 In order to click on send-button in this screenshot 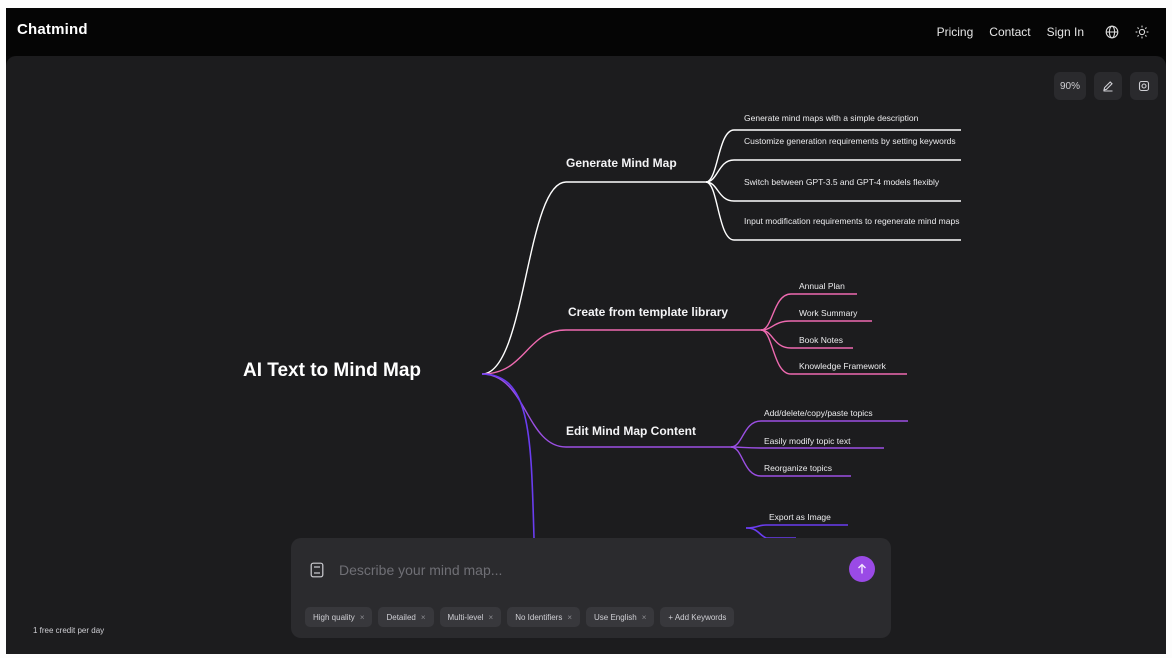, I will do `click(862, 569)`.